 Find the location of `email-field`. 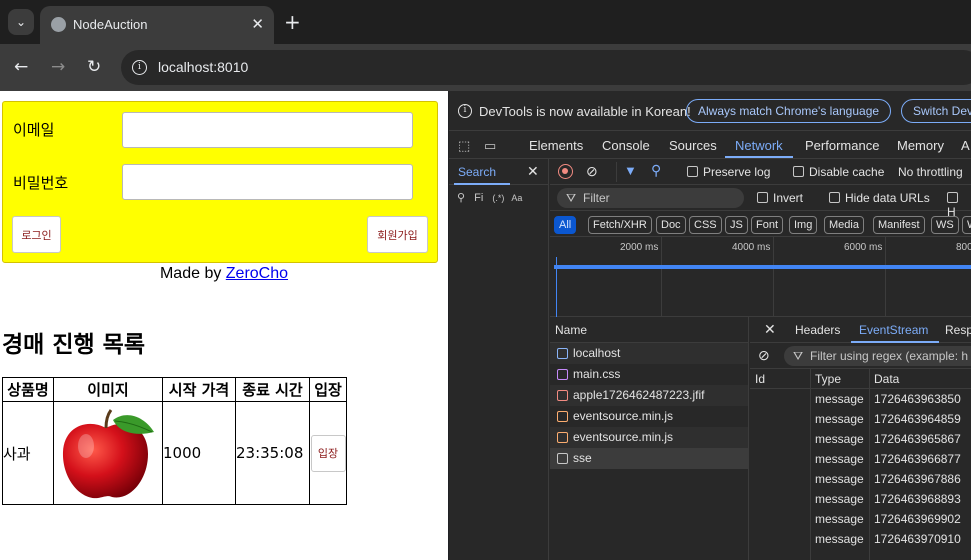

email-field is located at coordinates (267, 130).